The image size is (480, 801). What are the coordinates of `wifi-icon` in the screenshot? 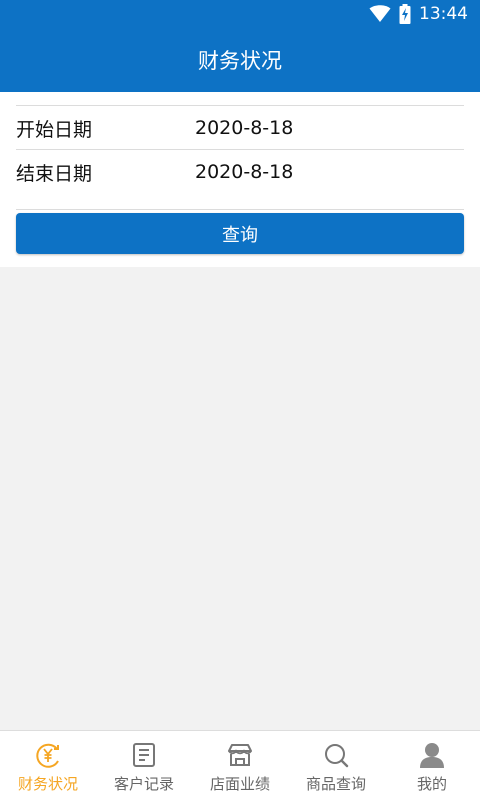 It's located at (380, 13).